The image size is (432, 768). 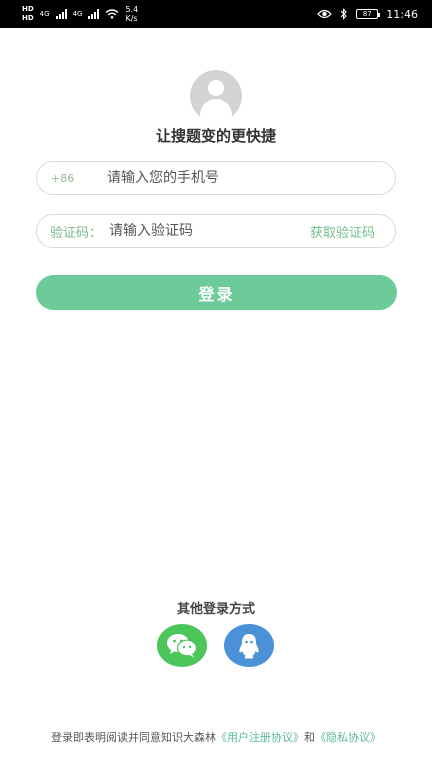 I want to click on avatar-icon, so click(x=216, y=96).